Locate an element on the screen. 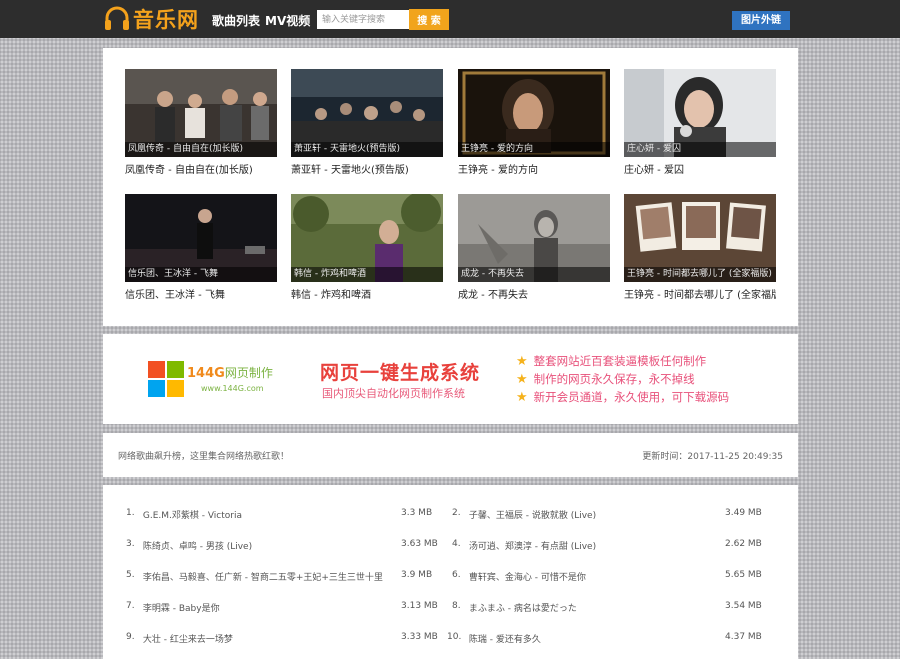 This screenshot has height=659, width=900. logo-text: 音乐网 is located at coordinates (166, 20).